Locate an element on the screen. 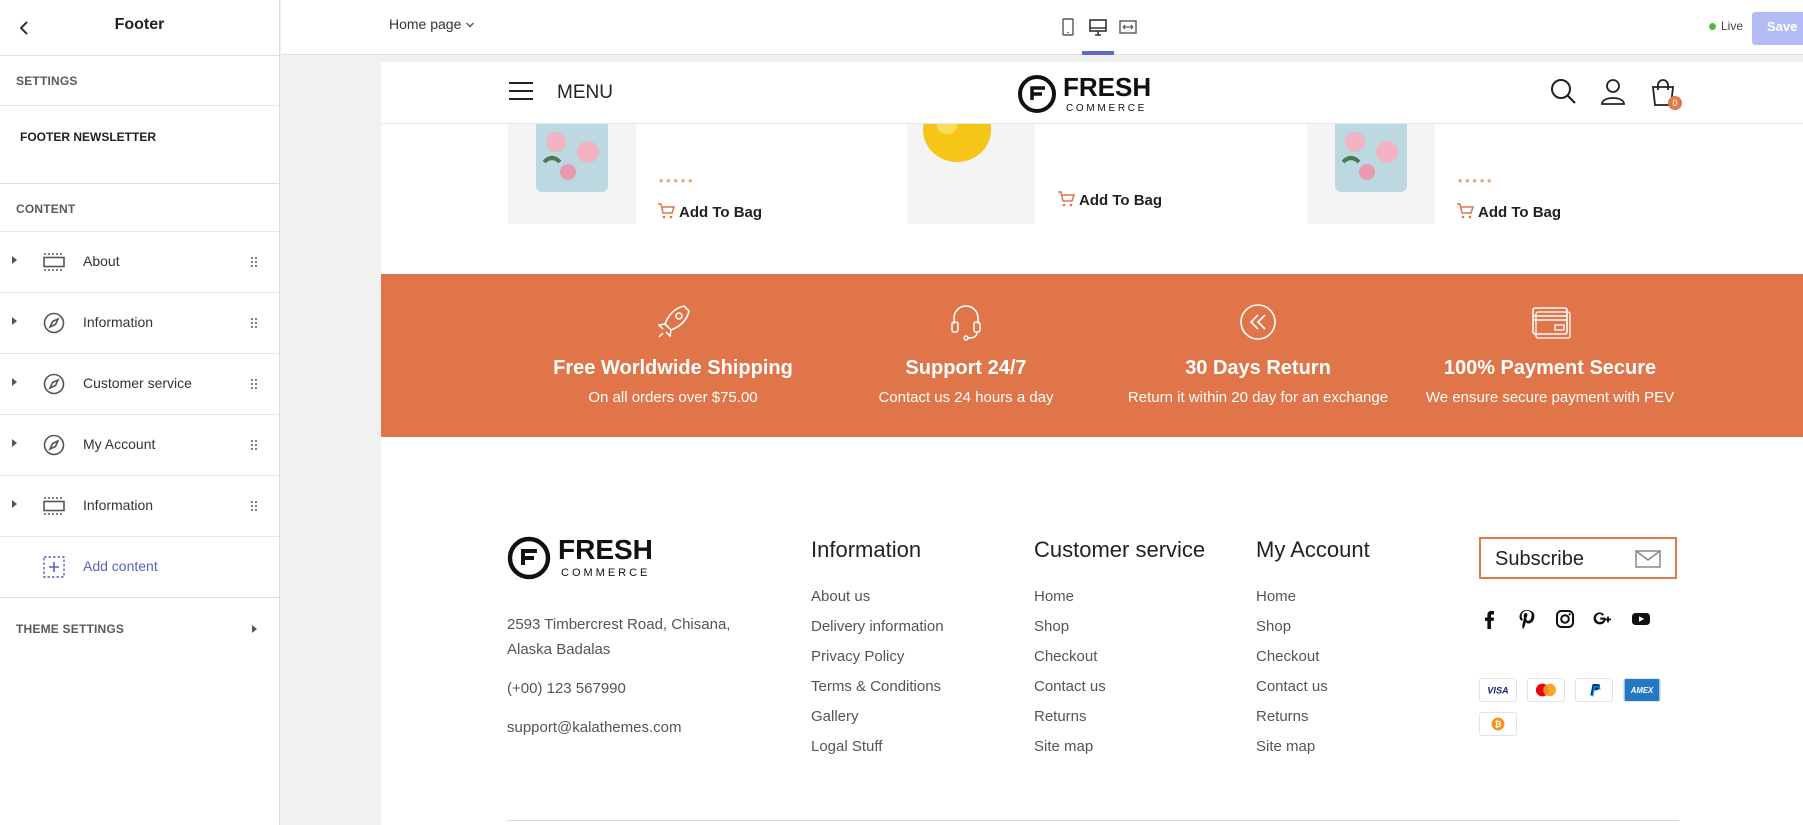 This screenshot has height=825, width=1803. save-button: Save is located at coordinates (1777, 28).